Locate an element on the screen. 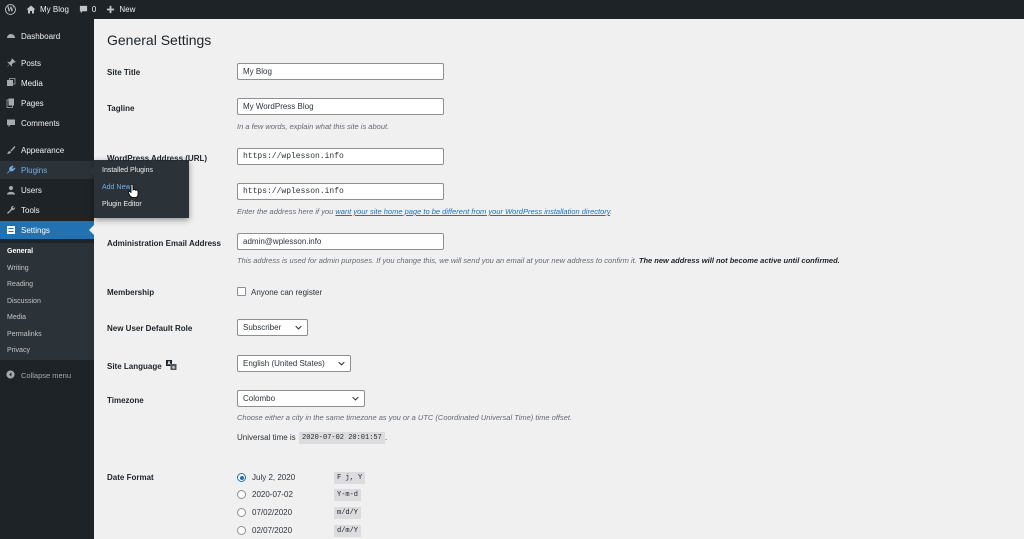 The width and height of the screenshot is (1024, 539). sidebar-item-label: Settings is located at coordinates (35, 230).